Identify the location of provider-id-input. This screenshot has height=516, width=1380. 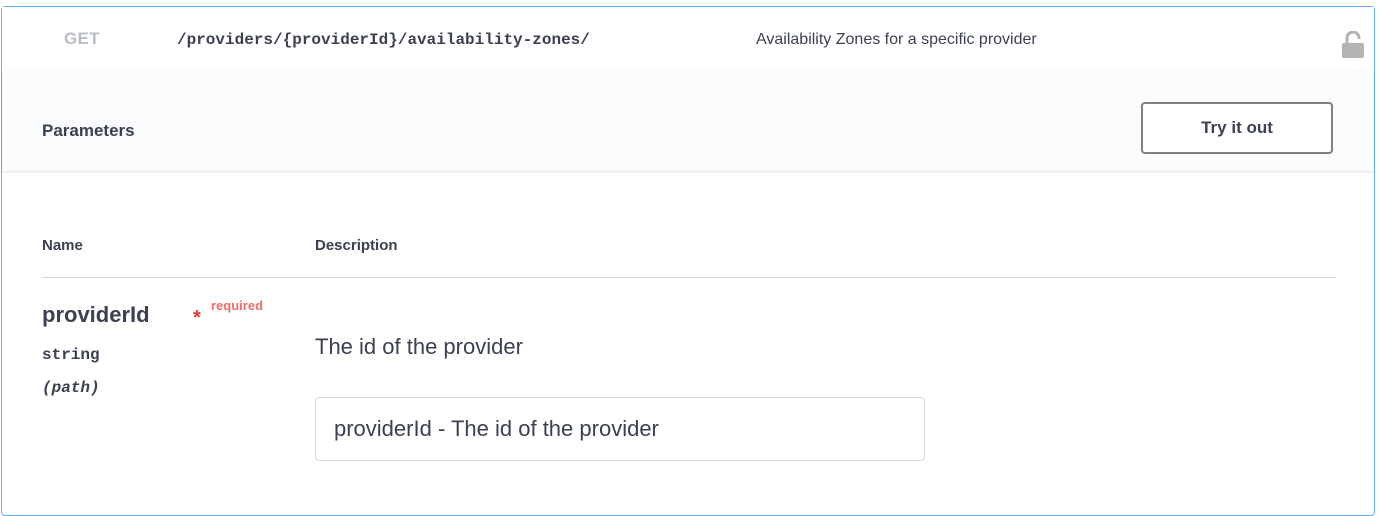
(620, 429).